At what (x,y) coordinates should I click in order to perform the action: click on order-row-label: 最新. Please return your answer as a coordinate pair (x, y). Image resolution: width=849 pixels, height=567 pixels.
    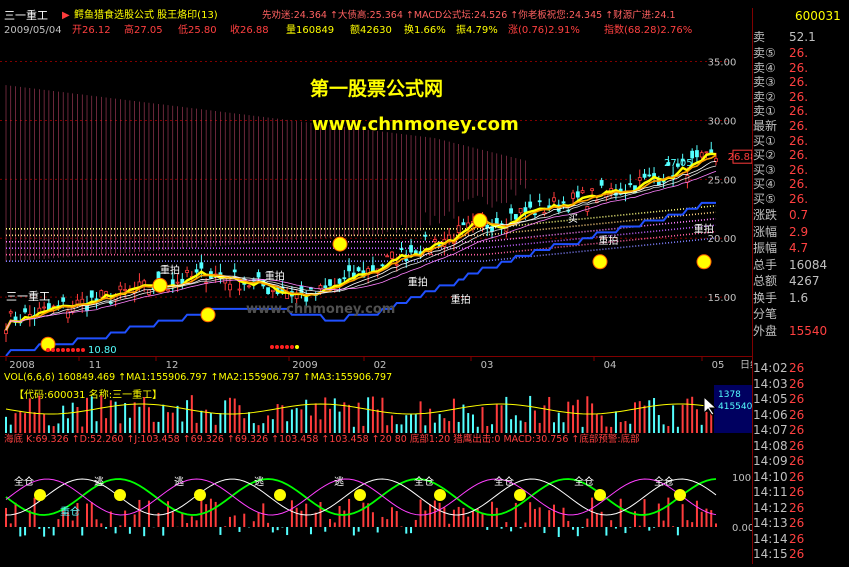
    Looking at the image, I should click on (765, 126).